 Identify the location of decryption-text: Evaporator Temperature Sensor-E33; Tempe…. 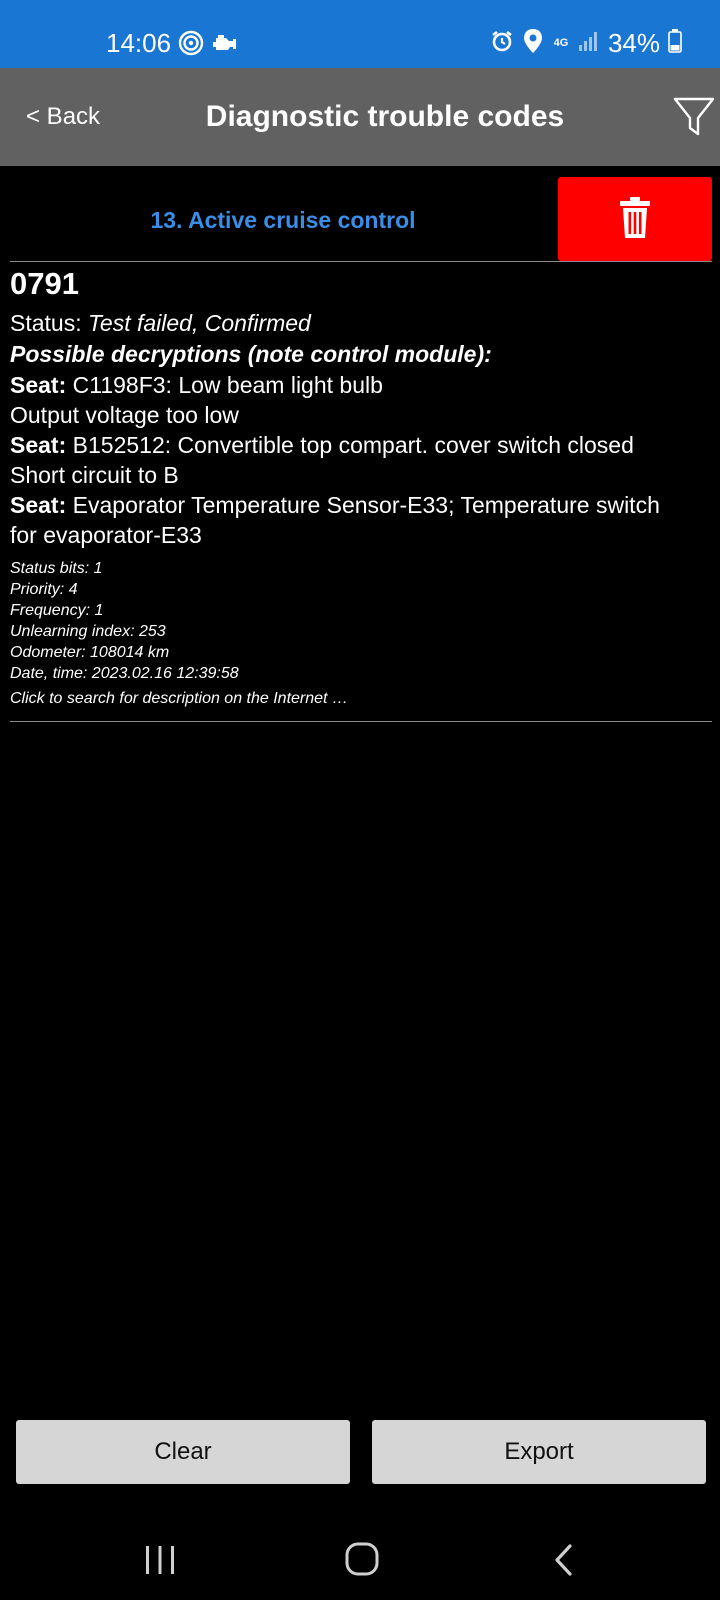
(363, 505).